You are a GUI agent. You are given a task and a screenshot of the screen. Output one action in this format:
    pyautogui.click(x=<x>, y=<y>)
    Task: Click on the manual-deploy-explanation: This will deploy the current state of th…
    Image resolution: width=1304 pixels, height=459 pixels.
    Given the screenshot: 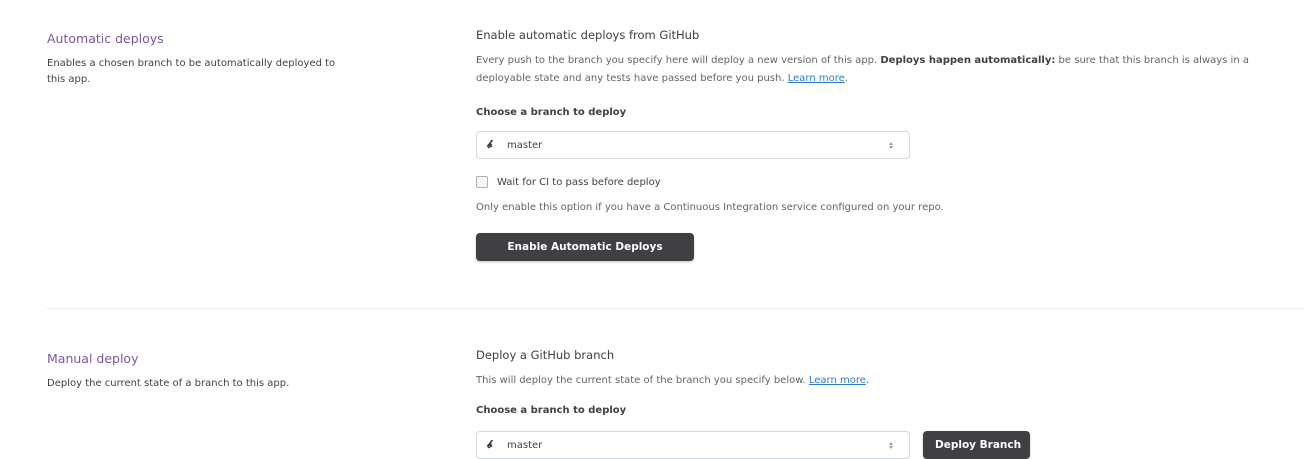 What is the action you would take?
    pyautogui.click(x=673, y=380)
    